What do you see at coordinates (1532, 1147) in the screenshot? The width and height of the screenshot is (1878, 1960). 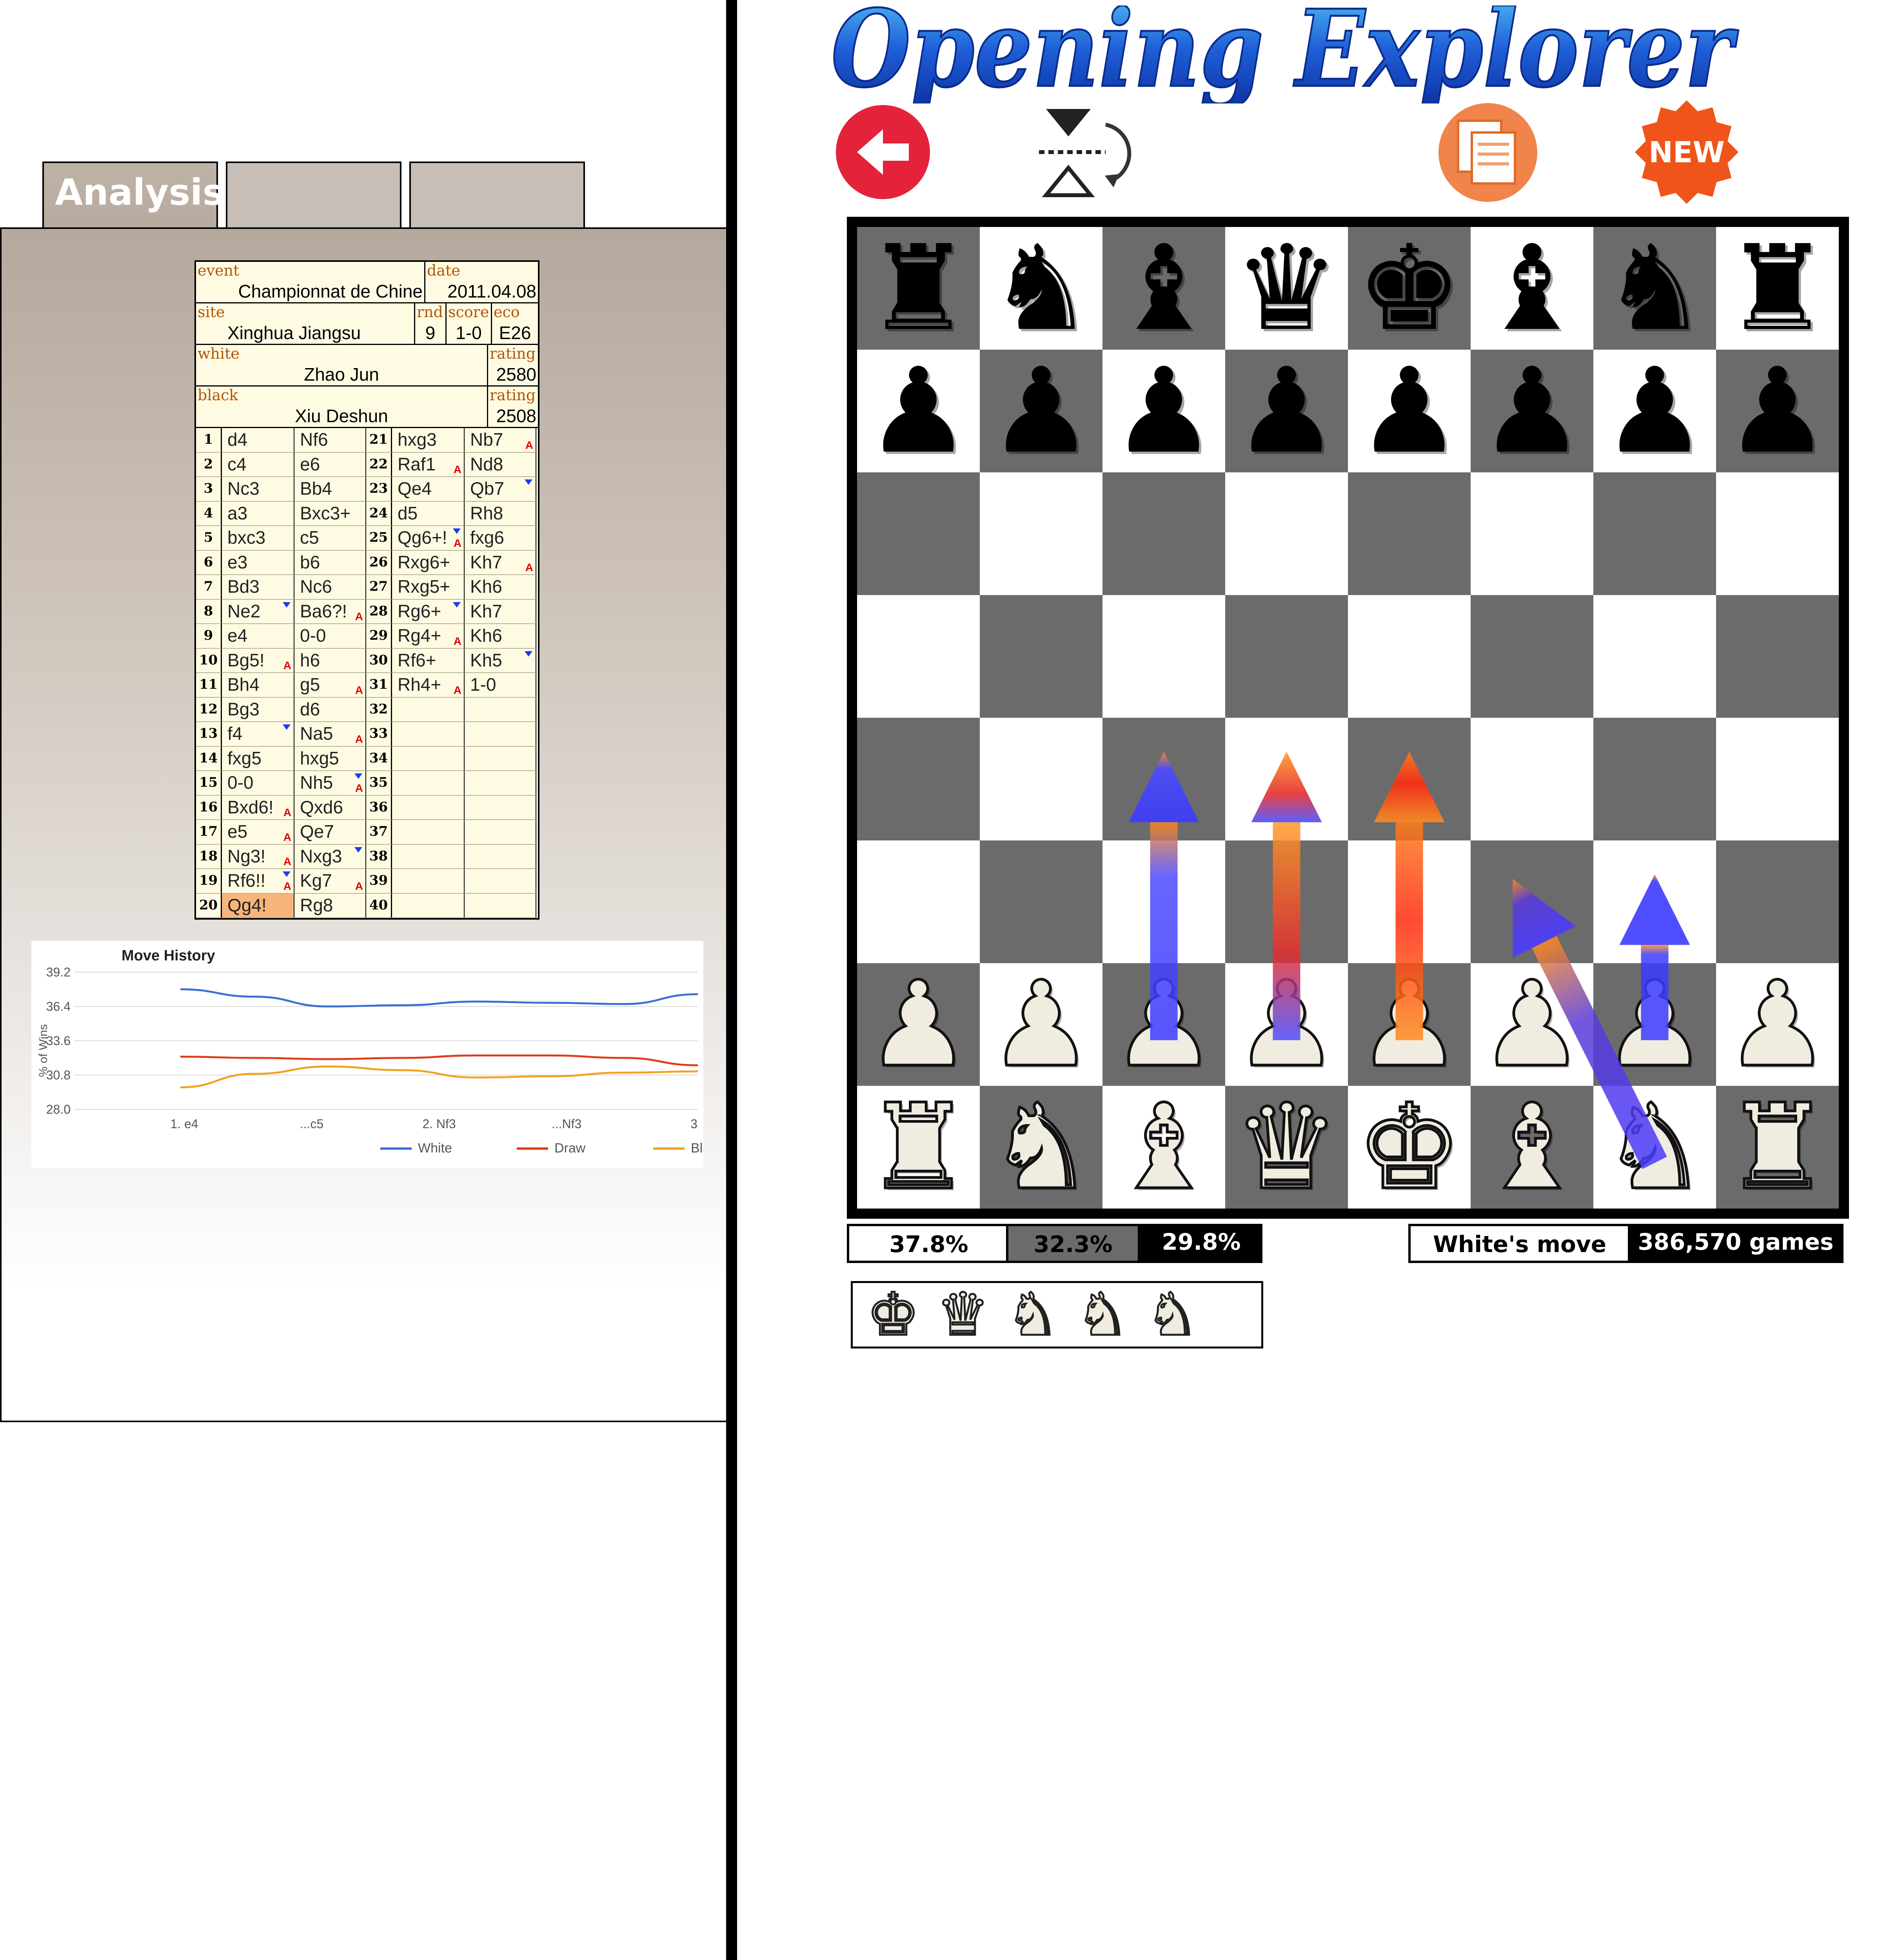 I see `square-f1: ♝` at bounding box center [1532, 1147].